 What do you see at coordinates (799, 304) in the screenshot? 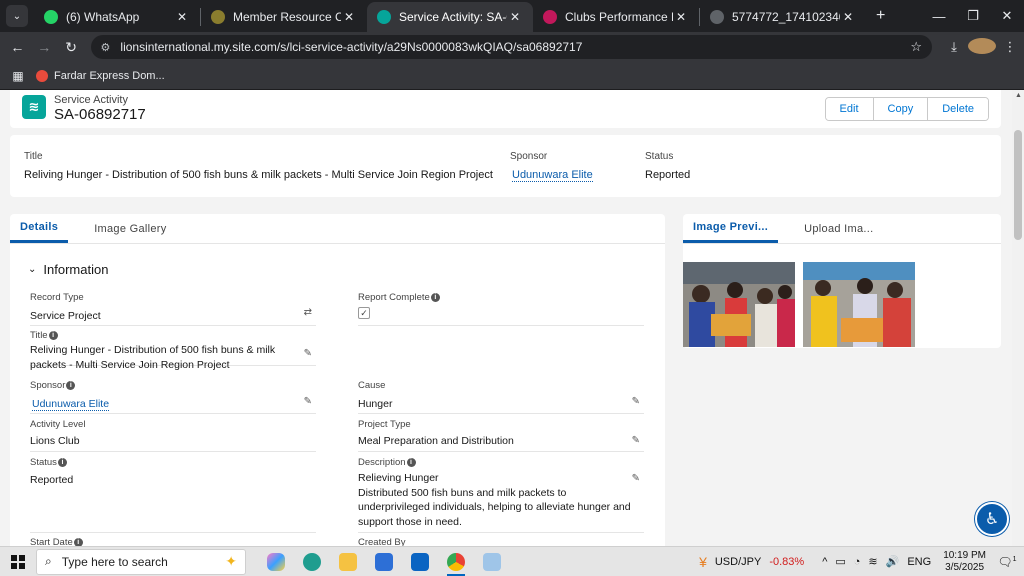
I see `image-thumbnails` at bounding box center [799, 304].